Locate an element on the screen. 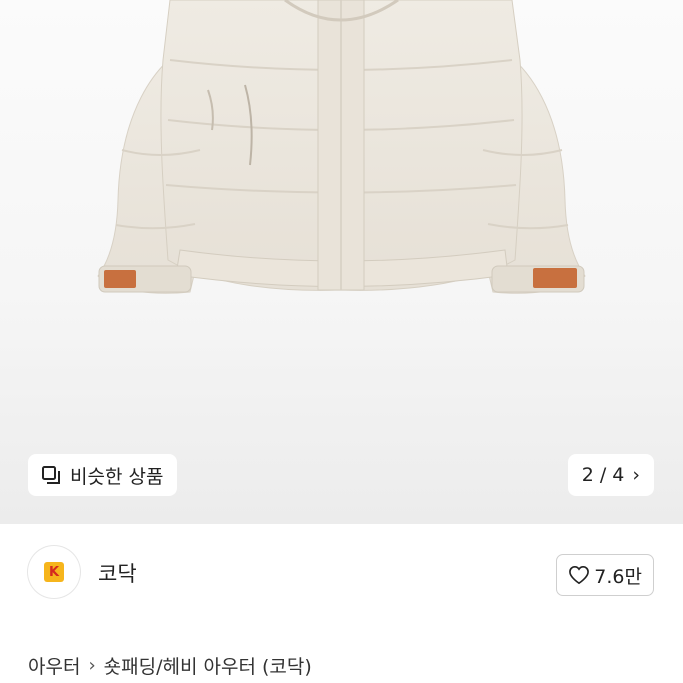  shop-name: 코닥 is located at coordinates (117, 573).